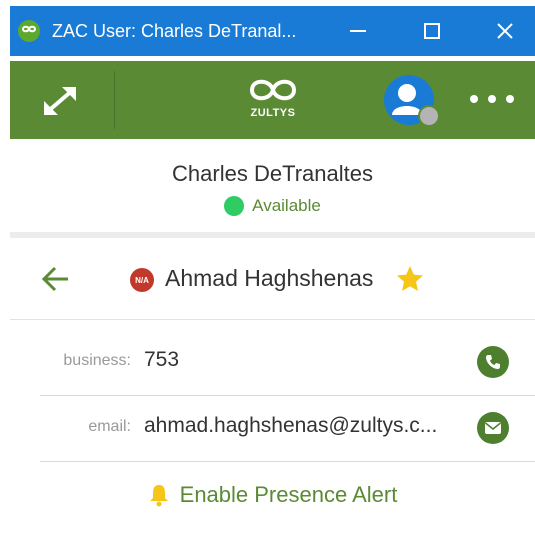 The height and width of the screenshot is (550, 535). I want to click on contact-name: Ahmad Haghshenas, so click(269, 278).